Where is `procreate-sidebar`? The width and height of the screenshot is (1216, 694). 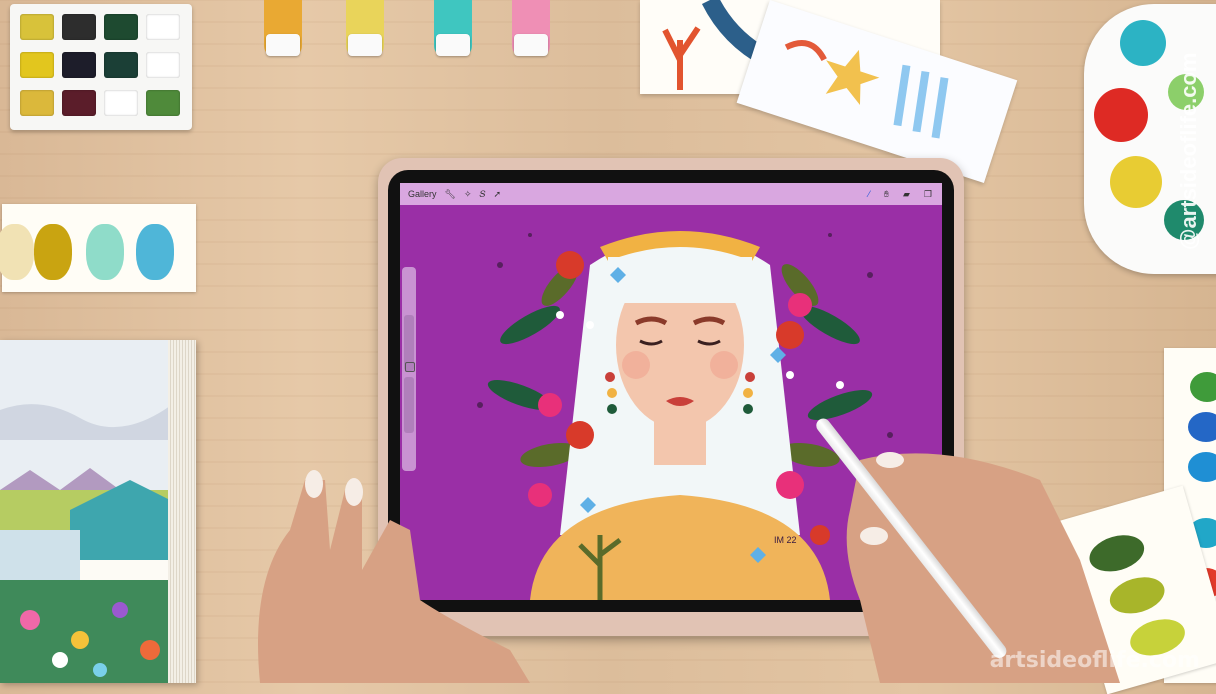 procreate-sidebar is located at coordinates (409, 369).